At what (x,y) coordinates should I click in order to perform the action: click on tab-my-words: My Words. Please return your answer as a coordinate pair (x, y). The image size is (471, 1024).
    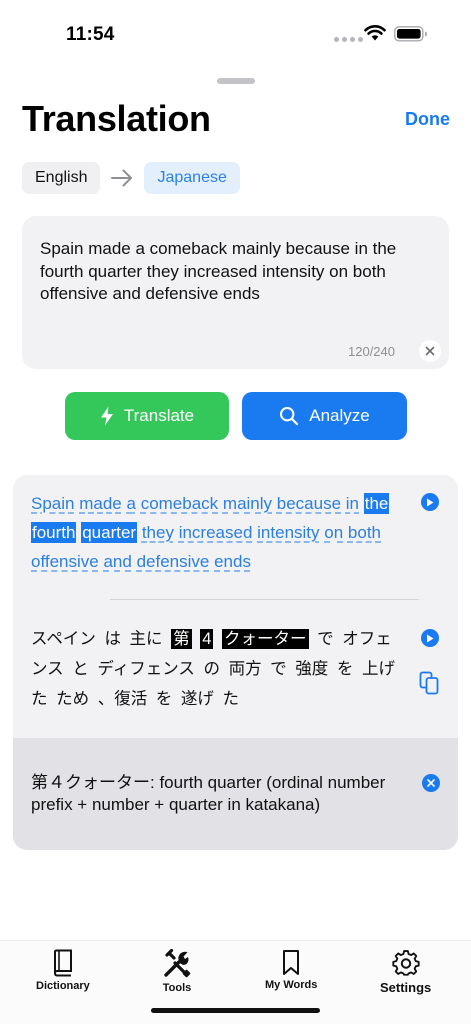
    Looking at the image, I should click on (291, 970).